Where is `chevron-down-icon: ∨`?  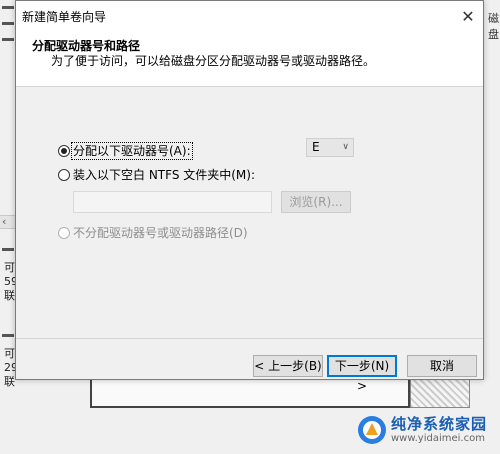
chevron-down-icon: ∨ is located at coordinates (345, 147).